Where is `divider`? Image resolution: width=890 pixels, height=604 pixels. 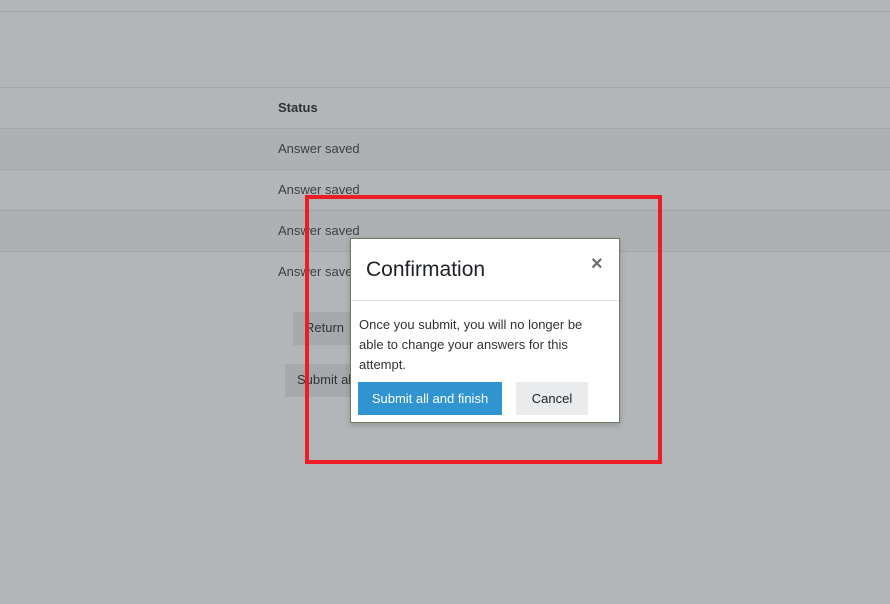 divider is located at coordinates (445, 11).